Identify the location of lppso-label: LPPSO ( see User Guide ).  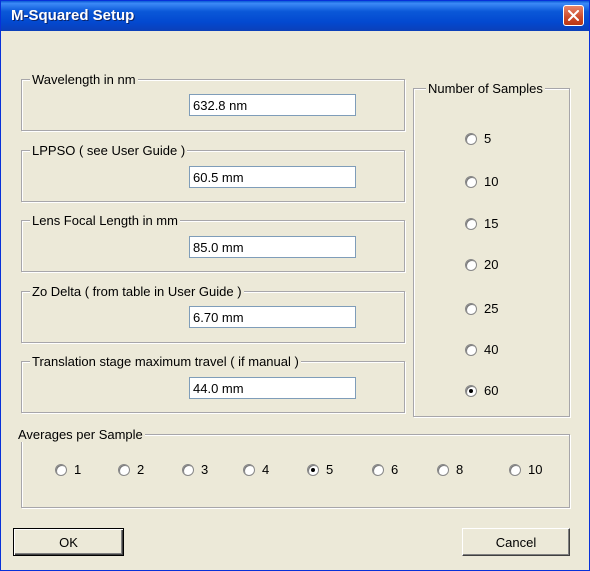
(109, 150).